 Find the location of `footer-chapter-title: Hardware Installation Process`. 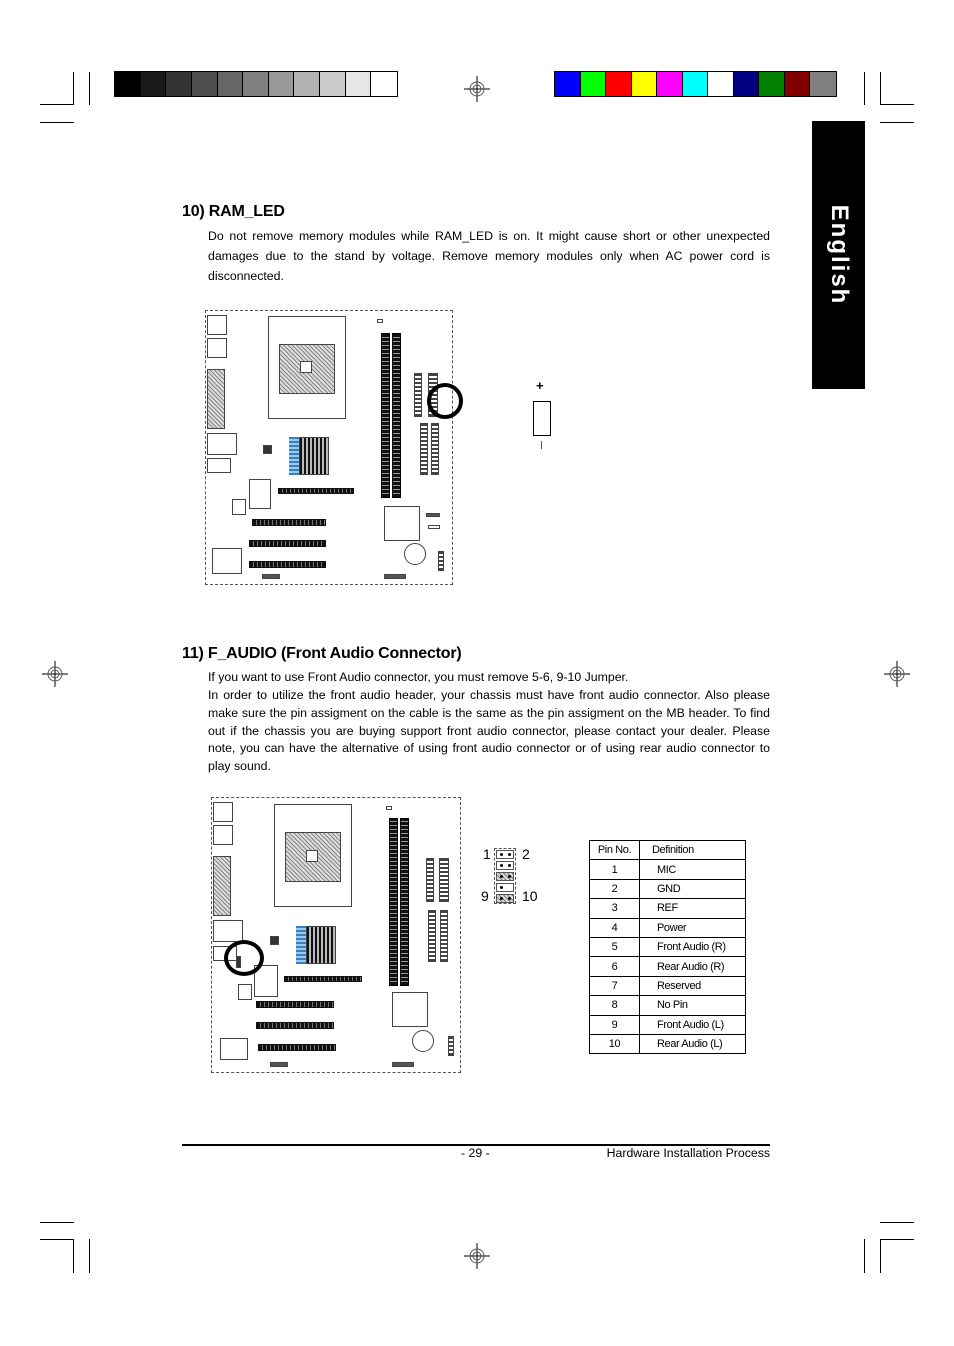

footer-chapter-title: Hardware Installation Process is located at coordinates (688, 1153).